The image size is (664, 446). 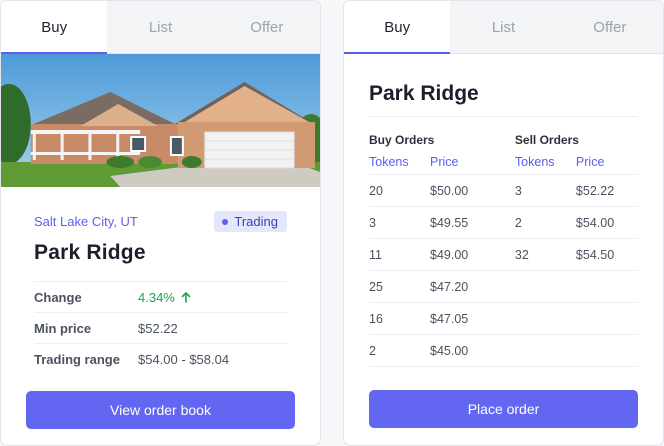 I want to click on order-book-title: Park Ridge, so click(x=503, y=99).